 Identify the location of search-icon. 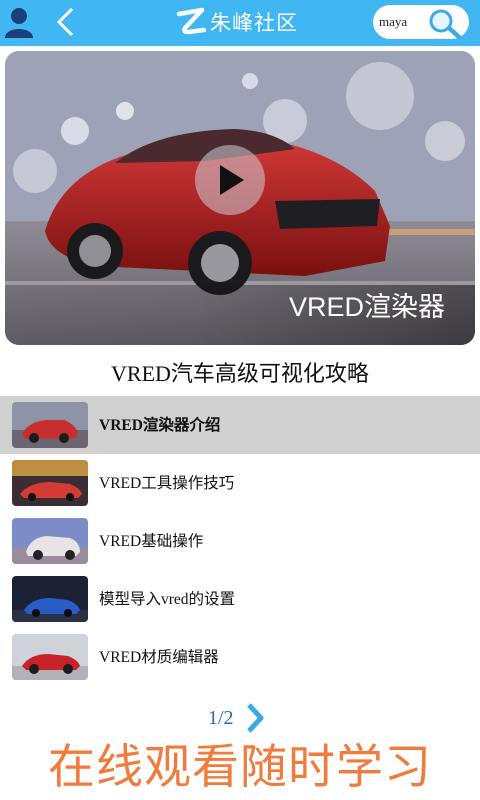
(445, 23).